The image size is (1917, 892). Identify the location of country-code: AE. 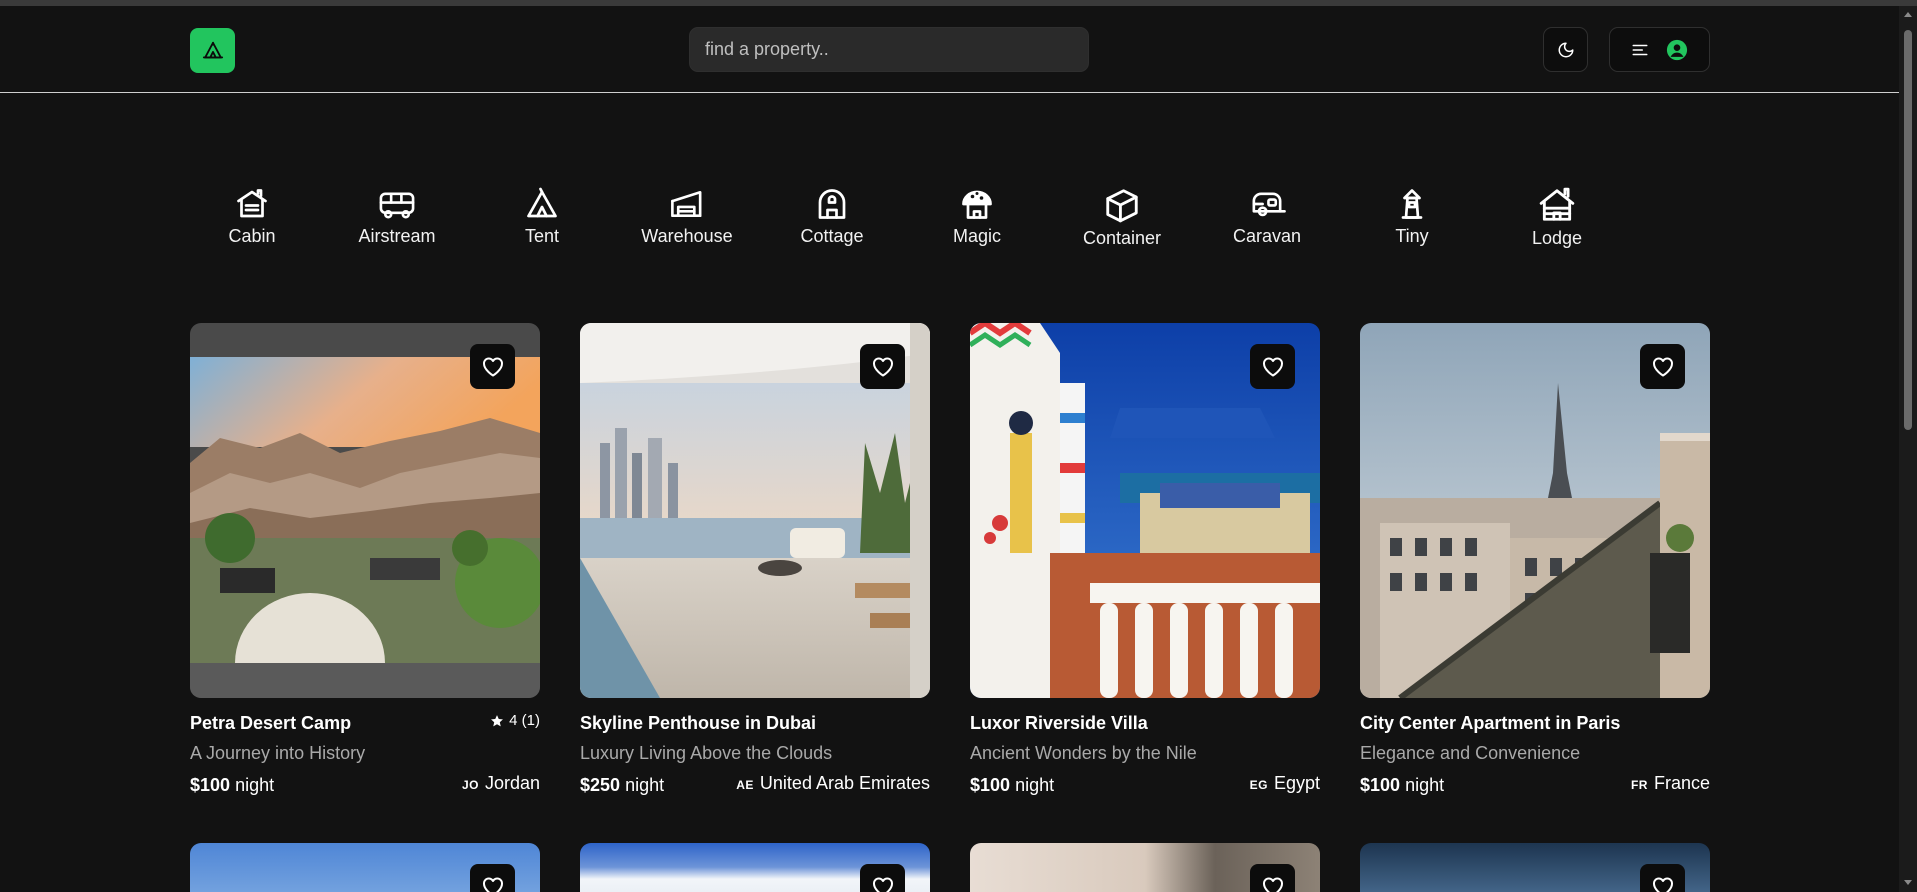
(745, 785).